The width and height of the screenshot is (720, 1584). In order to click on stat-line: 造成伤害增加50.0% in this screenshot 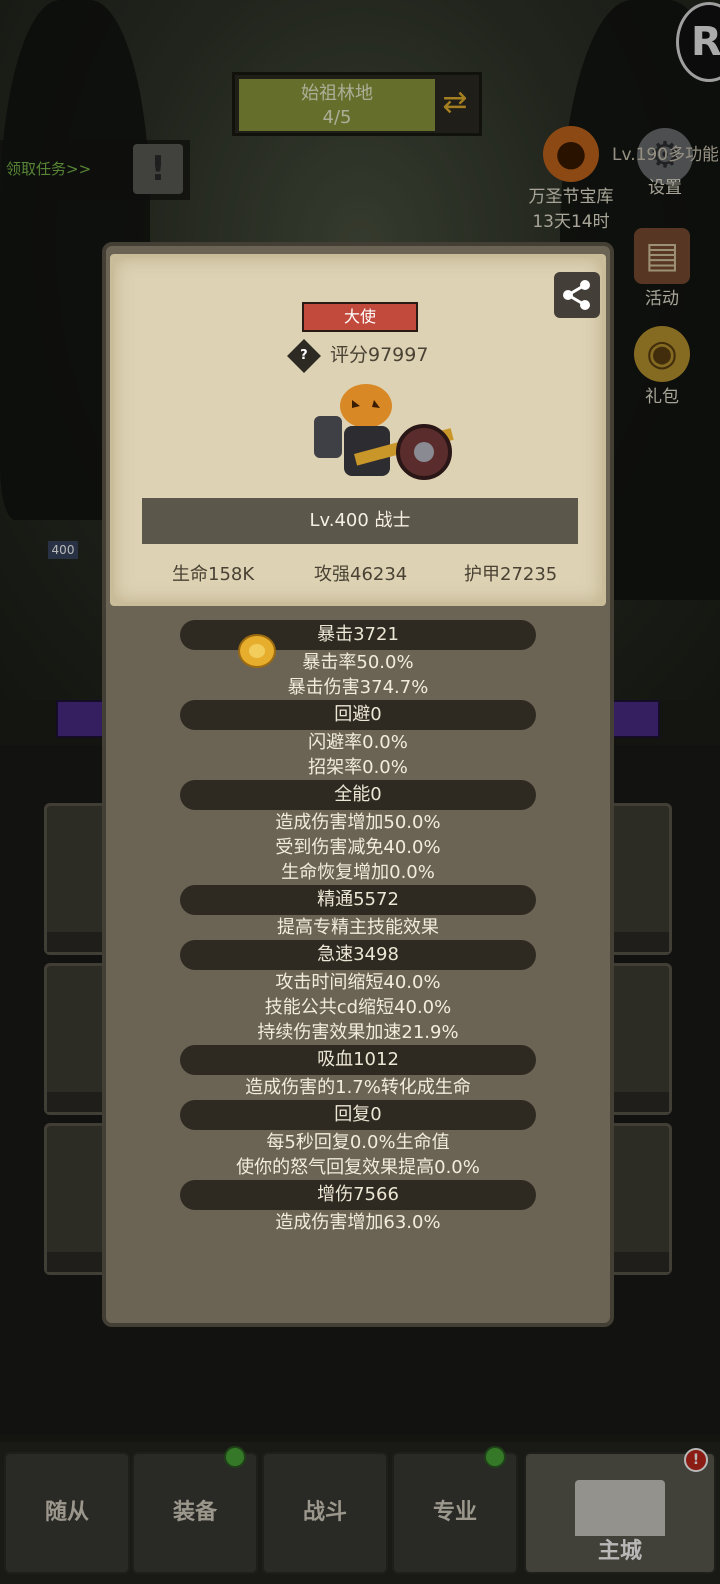, I will do `click(358, 822)`.